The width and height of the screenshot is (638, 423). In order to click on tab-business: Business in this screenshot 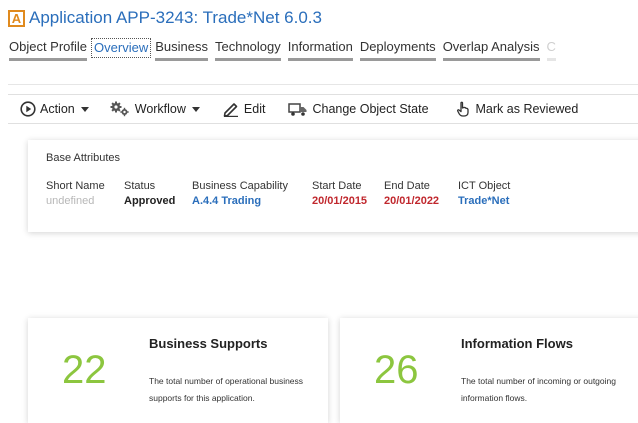, I will do `click(181, 49)`.